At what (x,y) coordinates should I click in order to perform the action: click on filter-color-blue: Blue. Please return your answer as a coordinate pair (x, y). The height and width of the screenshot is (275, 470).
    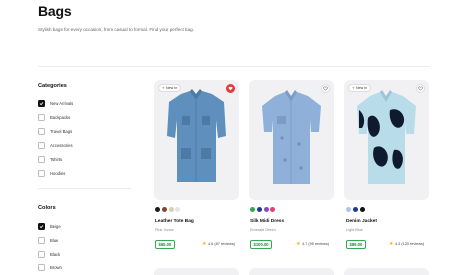
    Looking at the image, I should click on (48, 240).